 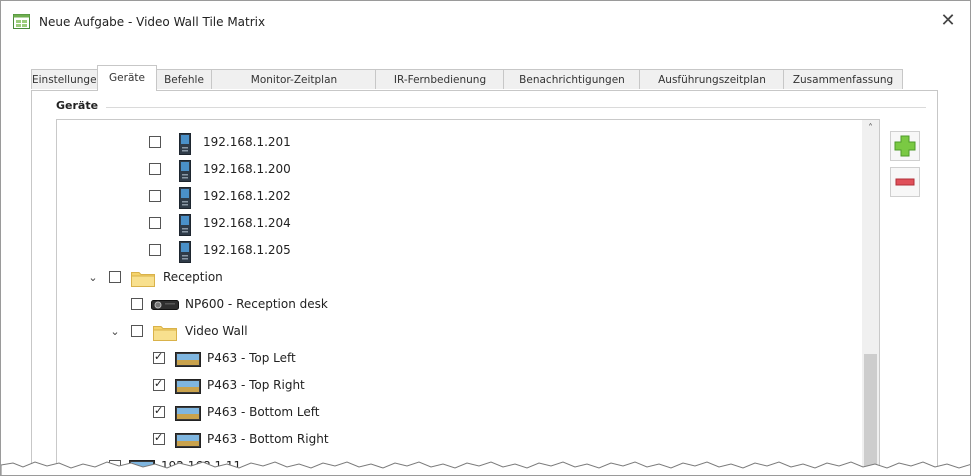 I want to click on tree-item-device: 192.168.1.200, so click(x=457, y=170).